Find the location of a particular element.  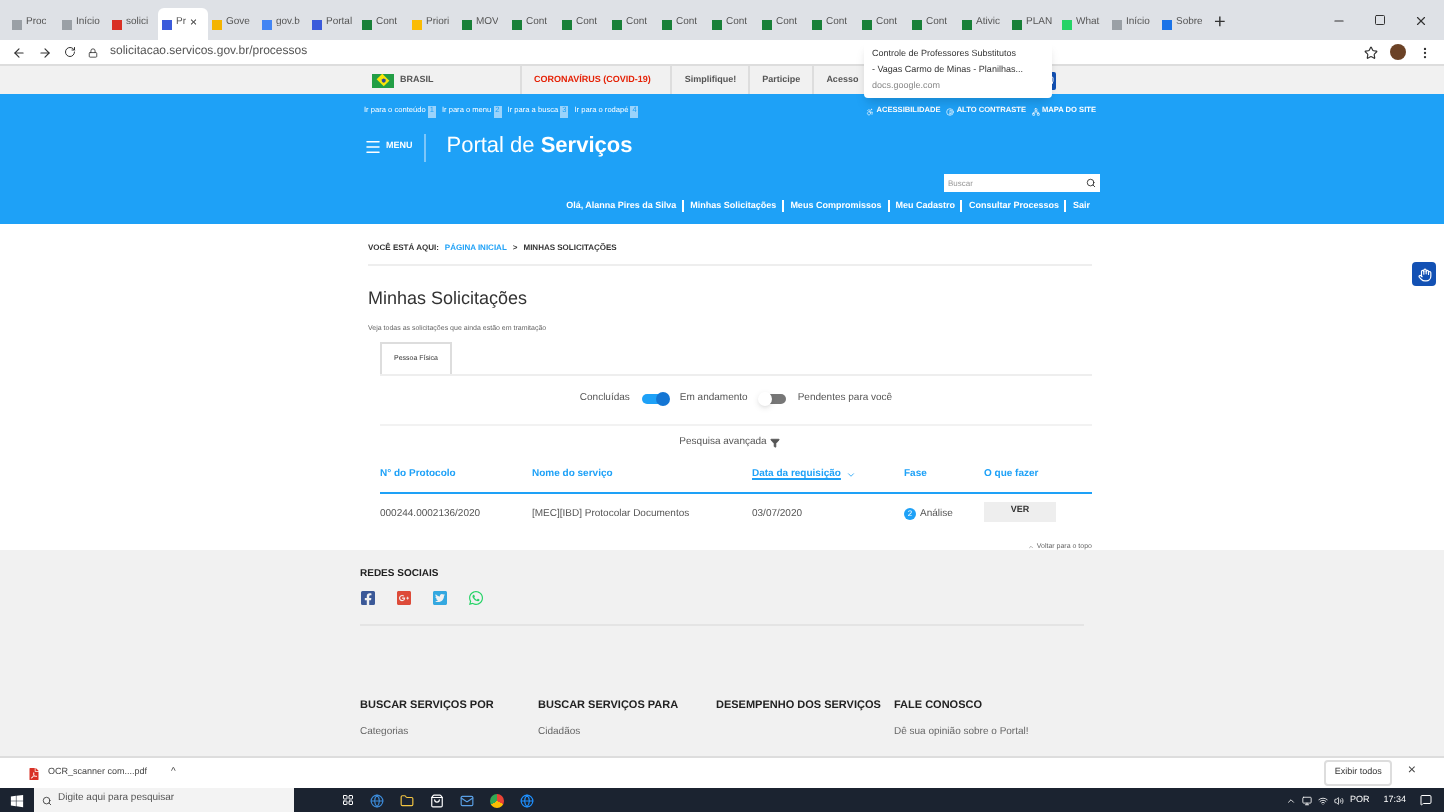

close-icon is located at coordinates (1421, 20).